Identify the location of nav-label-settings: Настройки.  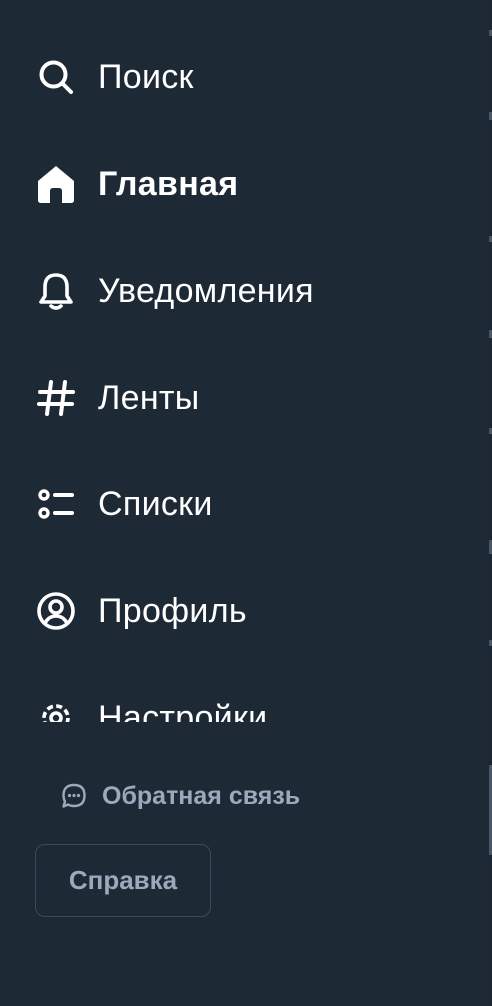
(183, 710).